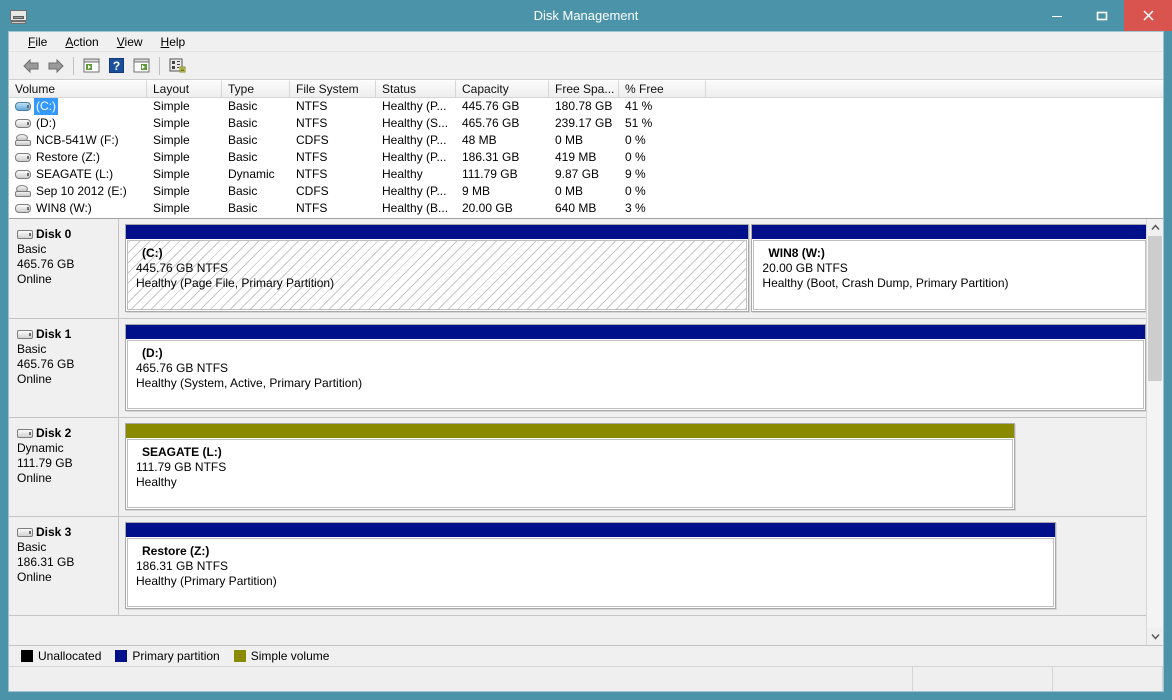  I want to click on title-bar: Disk Management, so click(586, 15).